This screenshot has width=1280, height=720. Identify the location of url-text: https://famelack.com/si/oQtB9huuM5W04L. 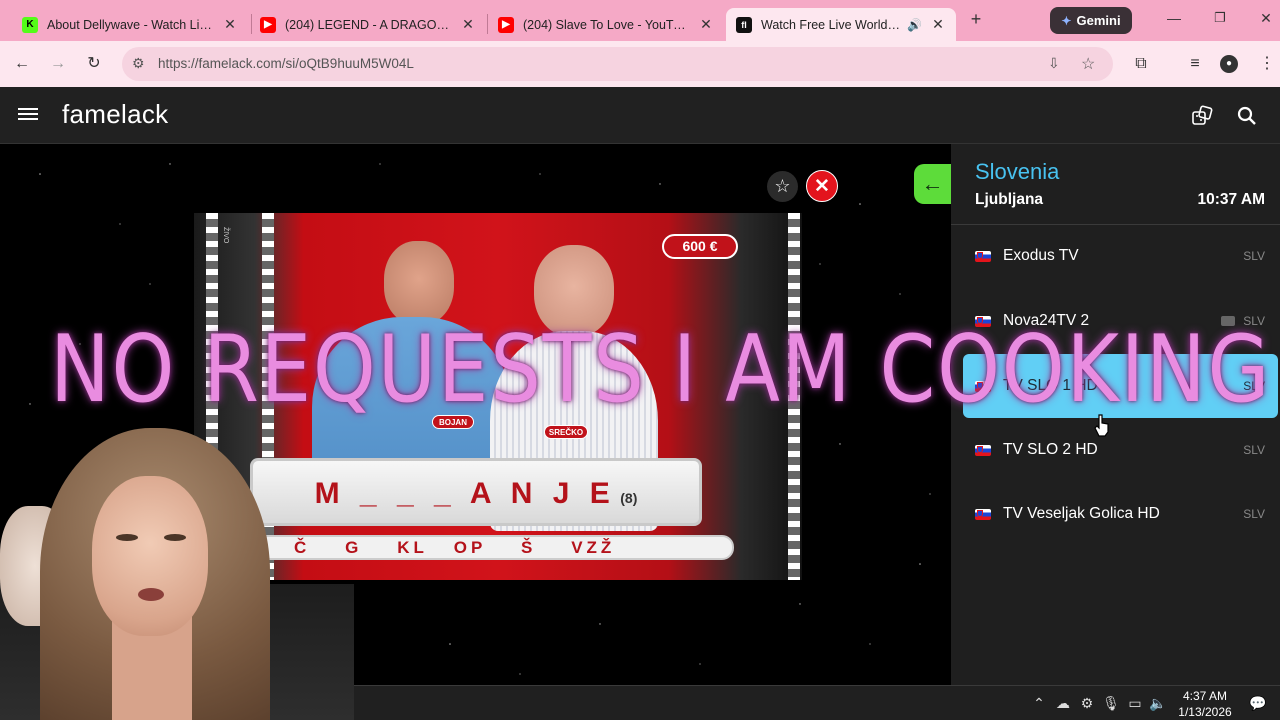
(286, 63).